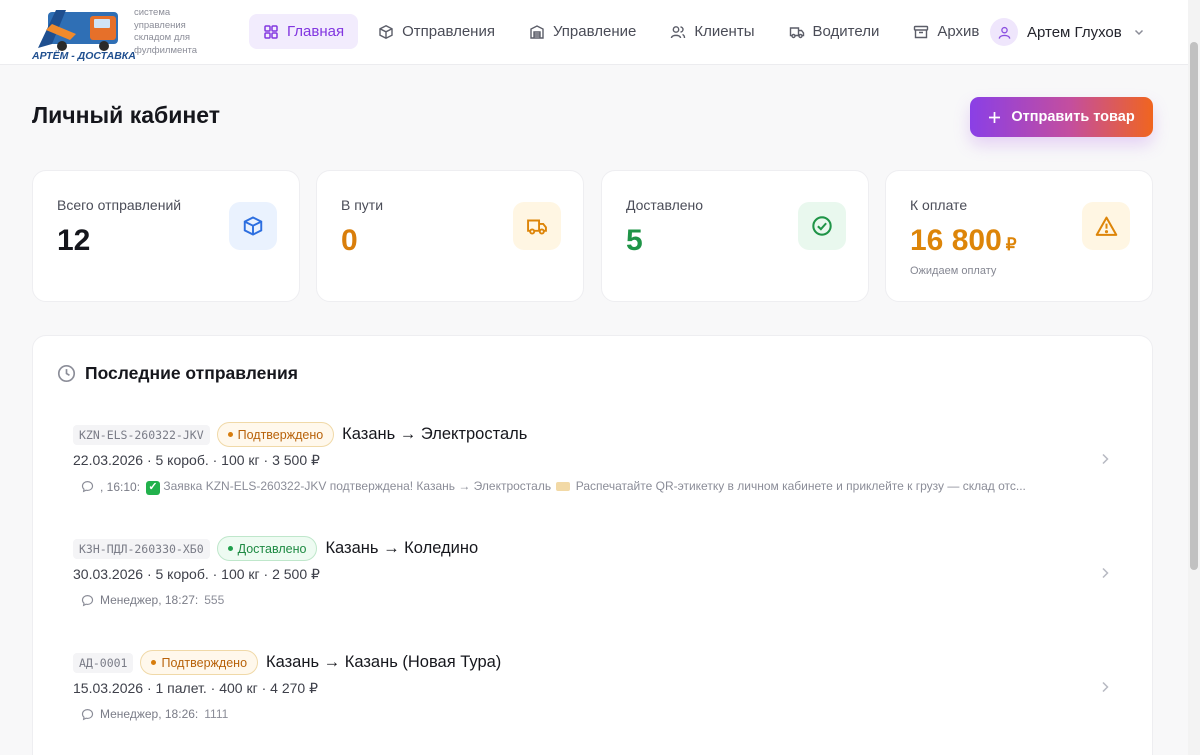 This screenshot has width=1200, height=755. I want to click on nav-item-home: Главная, so click(304, 31).